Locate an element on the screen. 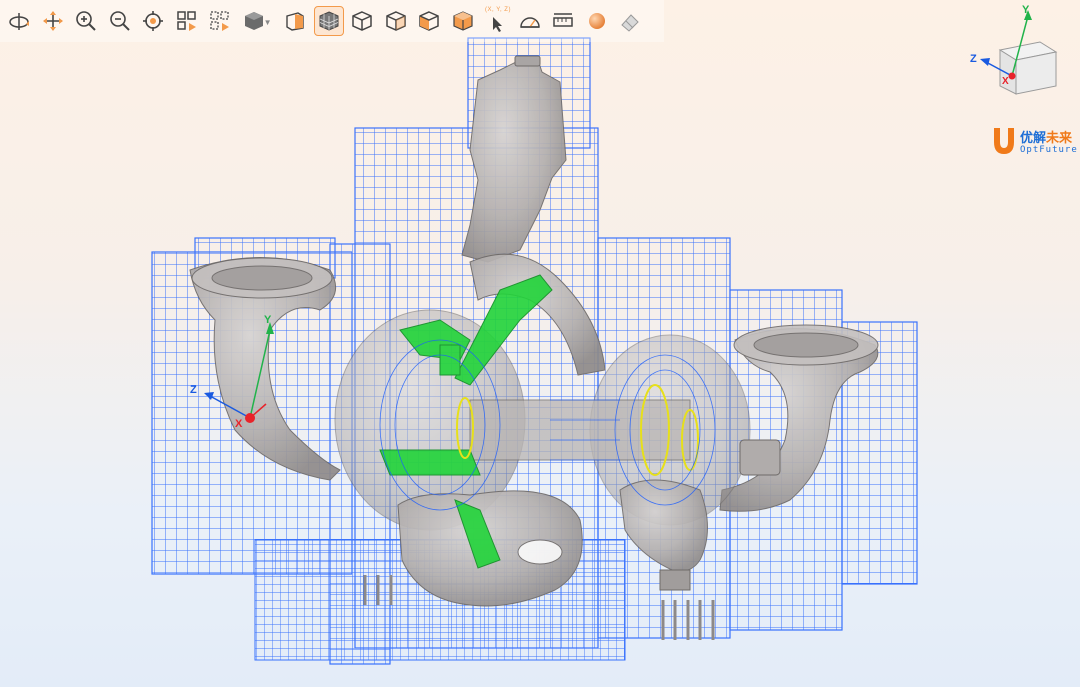  angle-measure-icon is located at coordinates (529, 22).